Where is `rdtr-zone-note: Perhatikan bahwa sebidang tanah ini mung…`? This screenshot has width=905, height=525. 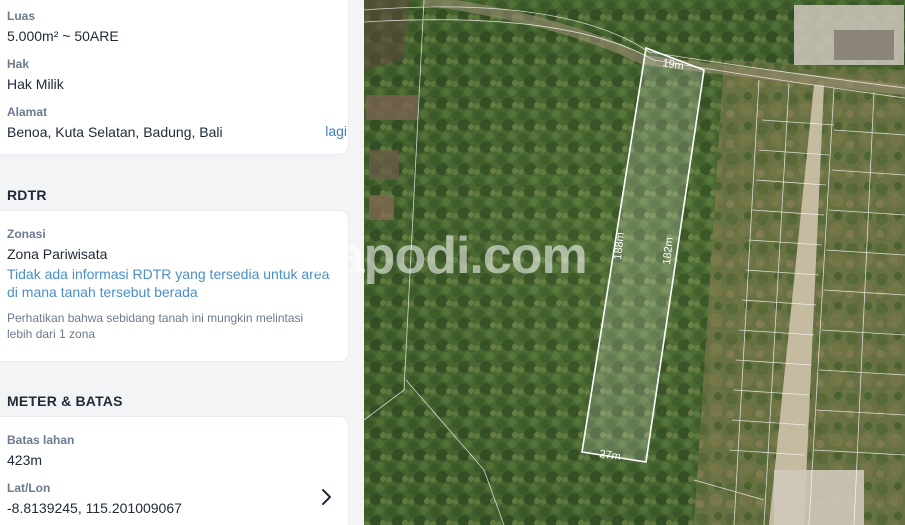
rdtr-zone-note: Perhatikan bahwa sebidang tanah ini mung… is located at coordinates (155, 326).